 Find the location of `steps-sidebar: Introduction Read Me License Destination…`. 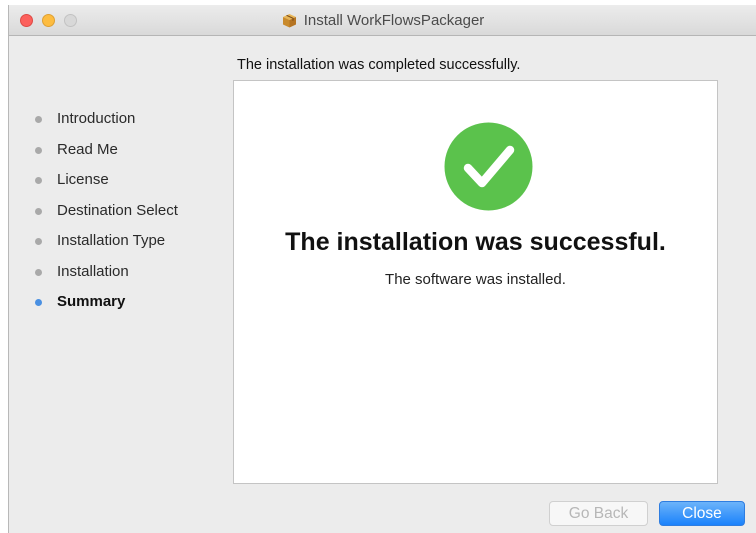

steps-sidebar: Introduction Read Me License Destination… is located at coordinates (104, 216).